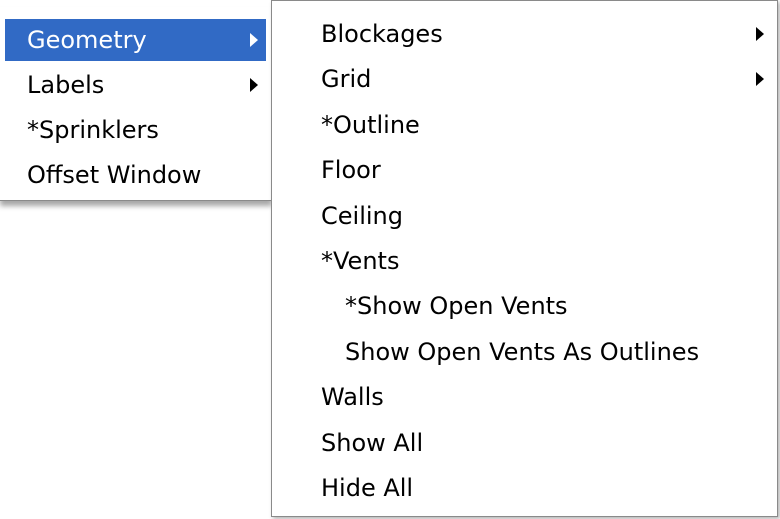  I want to click on menu-item-offset-window: Offset Window, so click(135, 175).